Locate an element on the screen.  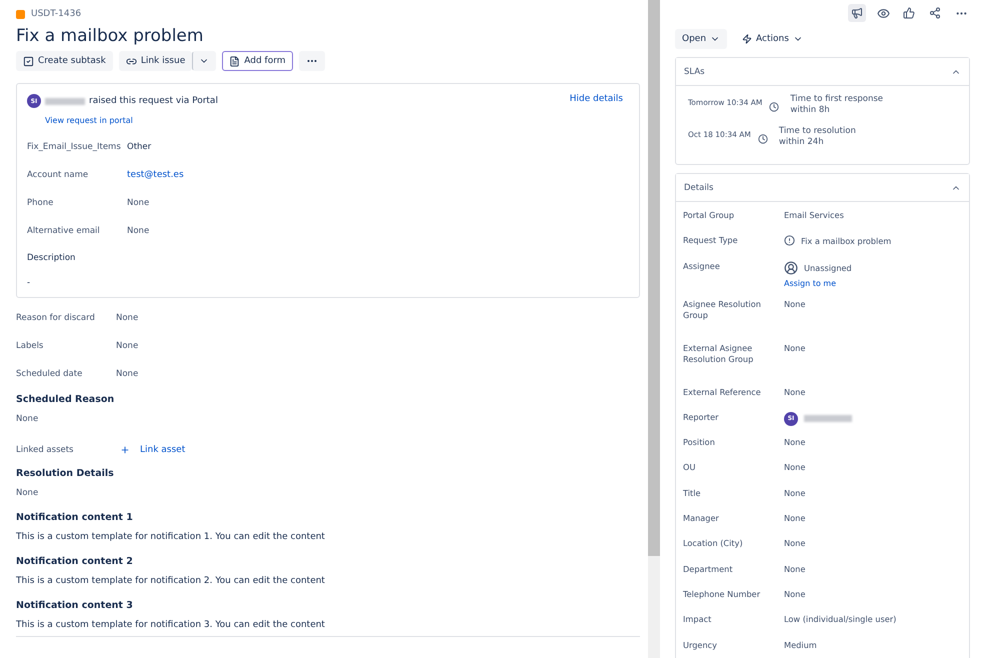
section-heading: Notification content 1 is located at coordinates (75, 517).